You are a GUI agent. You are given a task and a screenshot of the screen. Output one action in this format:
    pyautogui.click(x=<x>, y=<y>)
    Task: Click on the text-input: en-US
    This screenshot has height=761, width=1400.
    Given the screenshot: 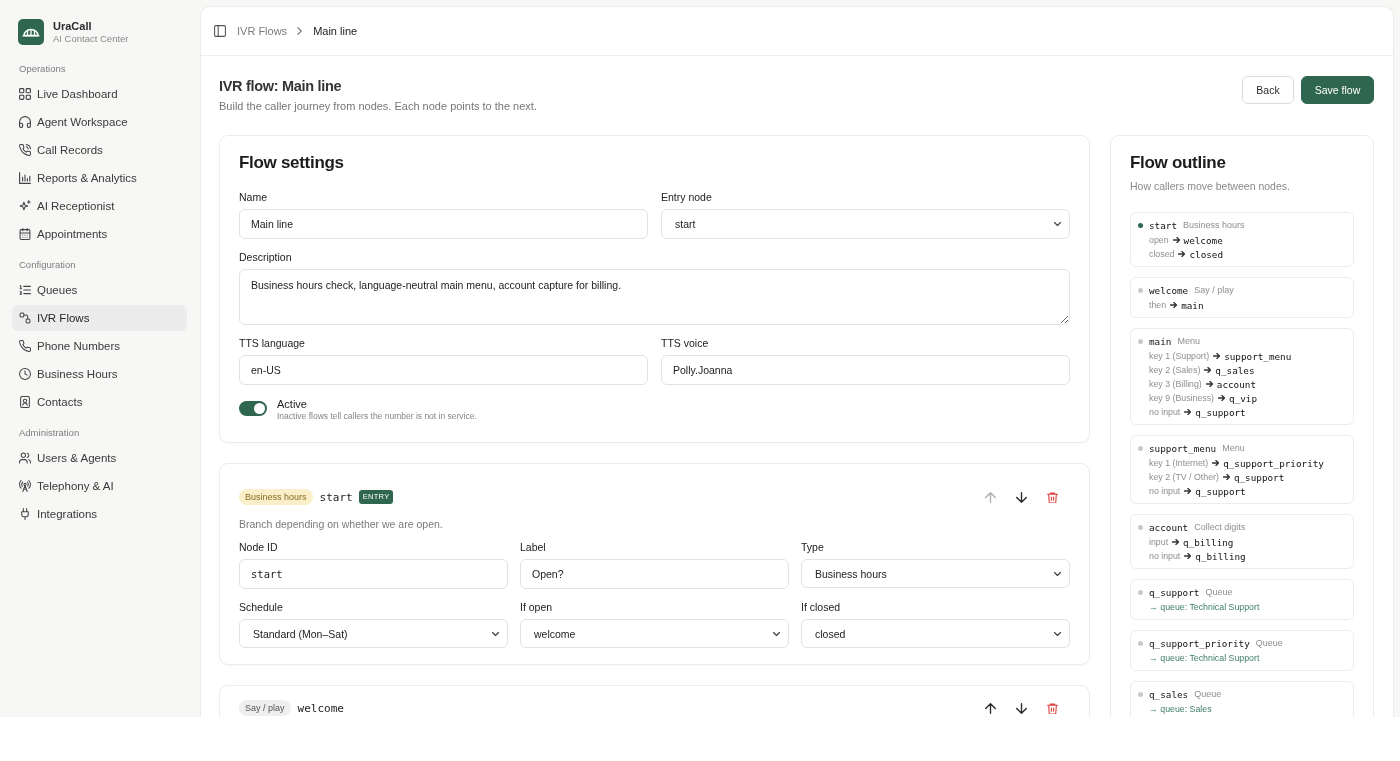 What is the action you would take?
    pyautogui.click(x=443, y=370)
    